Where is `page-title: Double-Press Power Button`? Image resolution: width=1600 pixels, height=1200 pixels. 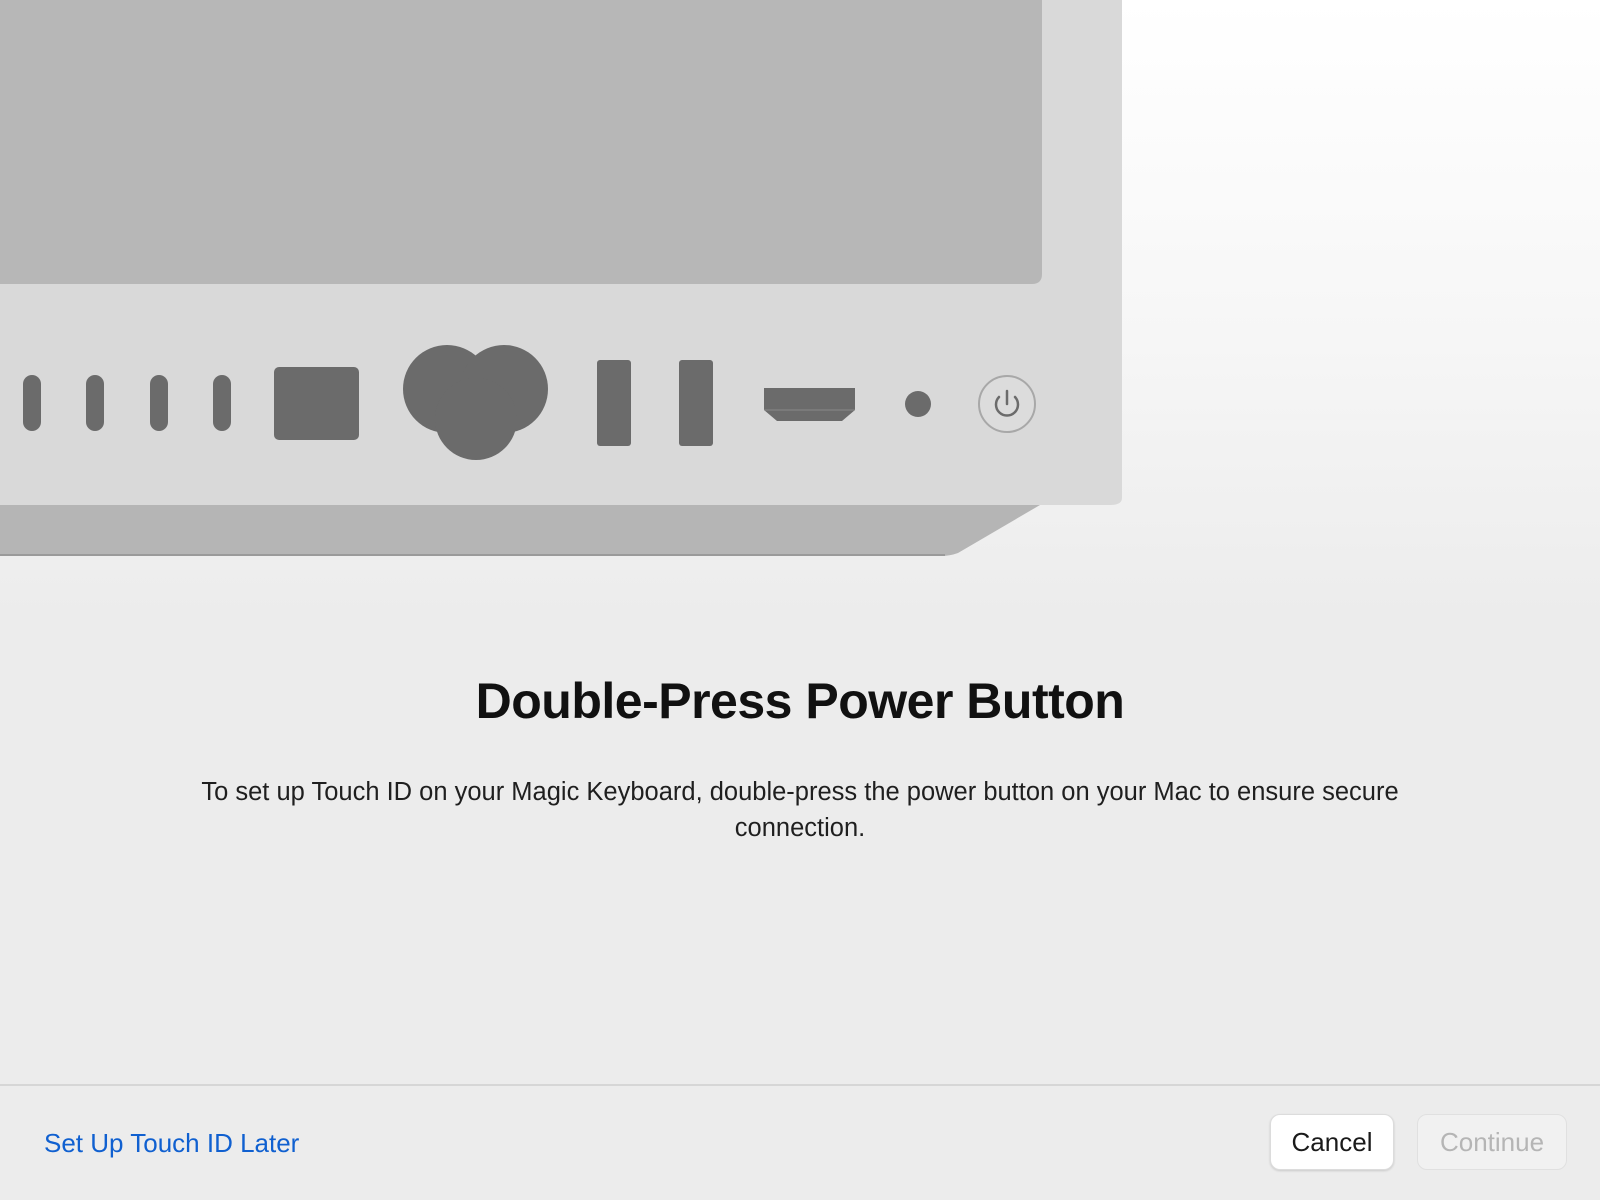
page-title: Double-Press Power Button is located at coordinates (800, 701).